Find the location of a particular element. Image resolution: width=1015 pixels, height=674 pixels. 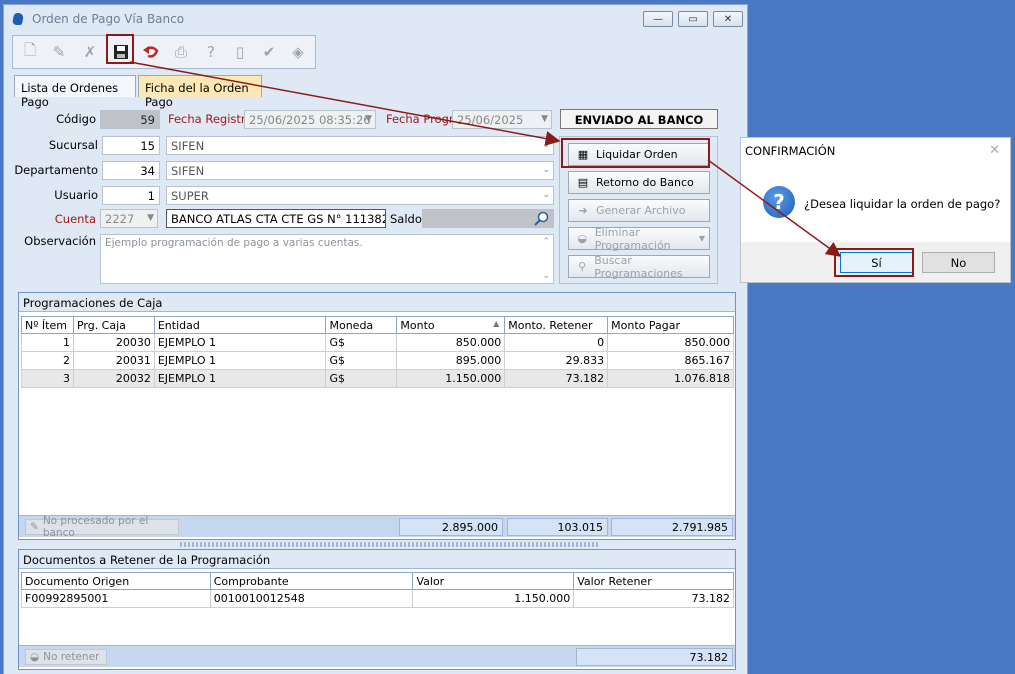

table-row: 1 20030 EJEMPLO 1 G$ 850.000 0 850.000 is located at coordinates (377, 342).